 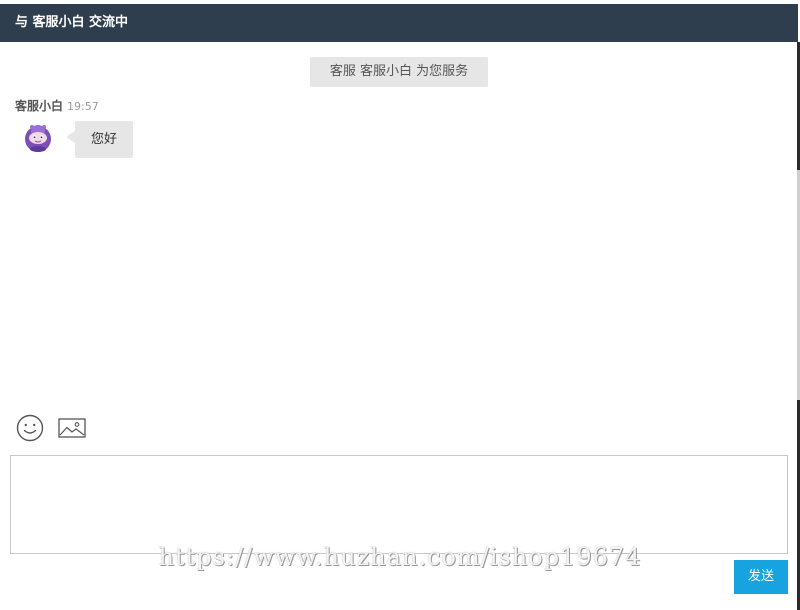 I want to click on message-meta: 客服小白 19:57, so click(x=57, y=106).